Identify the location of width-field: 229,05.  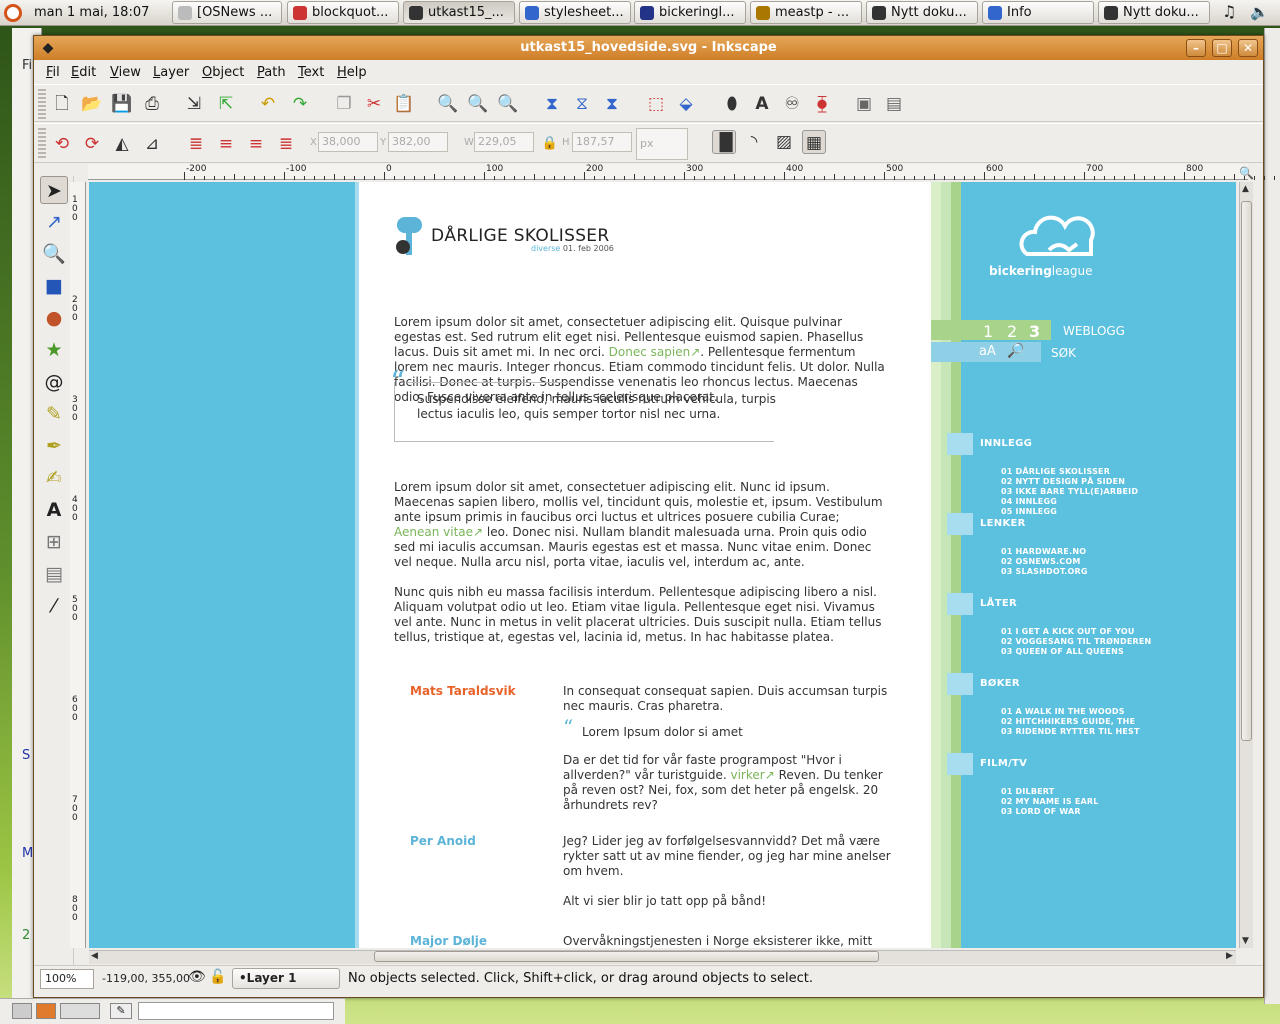
(504, 142).